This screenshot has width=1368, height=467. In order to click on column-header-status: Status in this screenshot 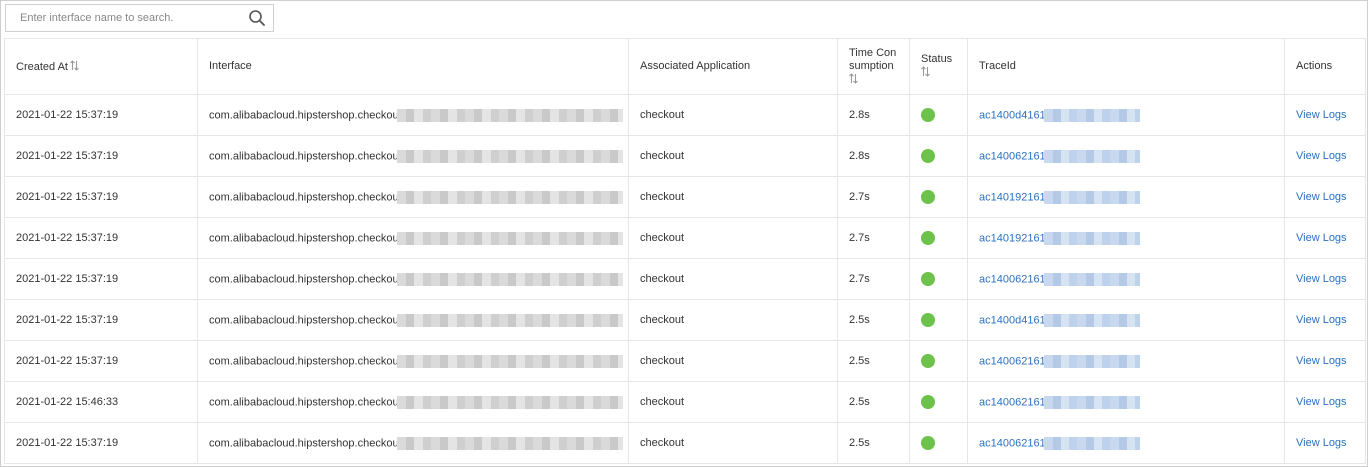, I will do `click(938, 66)`.